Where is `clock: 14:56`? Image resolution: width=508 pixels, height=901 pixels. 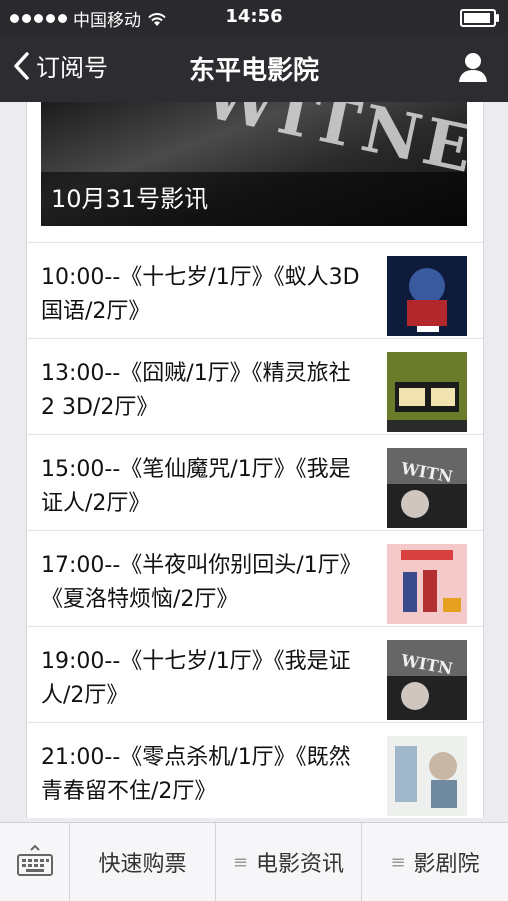 clock: 14:56 is located at coordinates (254, 16).